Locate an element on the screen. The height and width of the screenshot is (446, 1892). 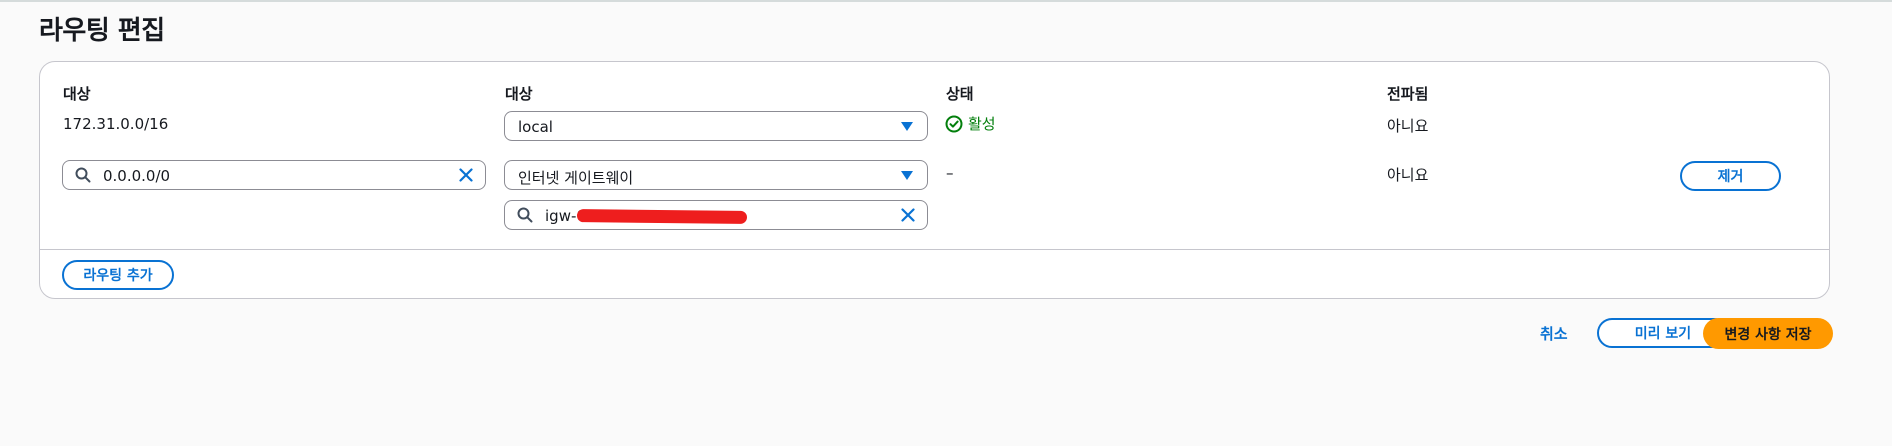
remove-route-button: 제거 is located at coordinates (1730, 176).